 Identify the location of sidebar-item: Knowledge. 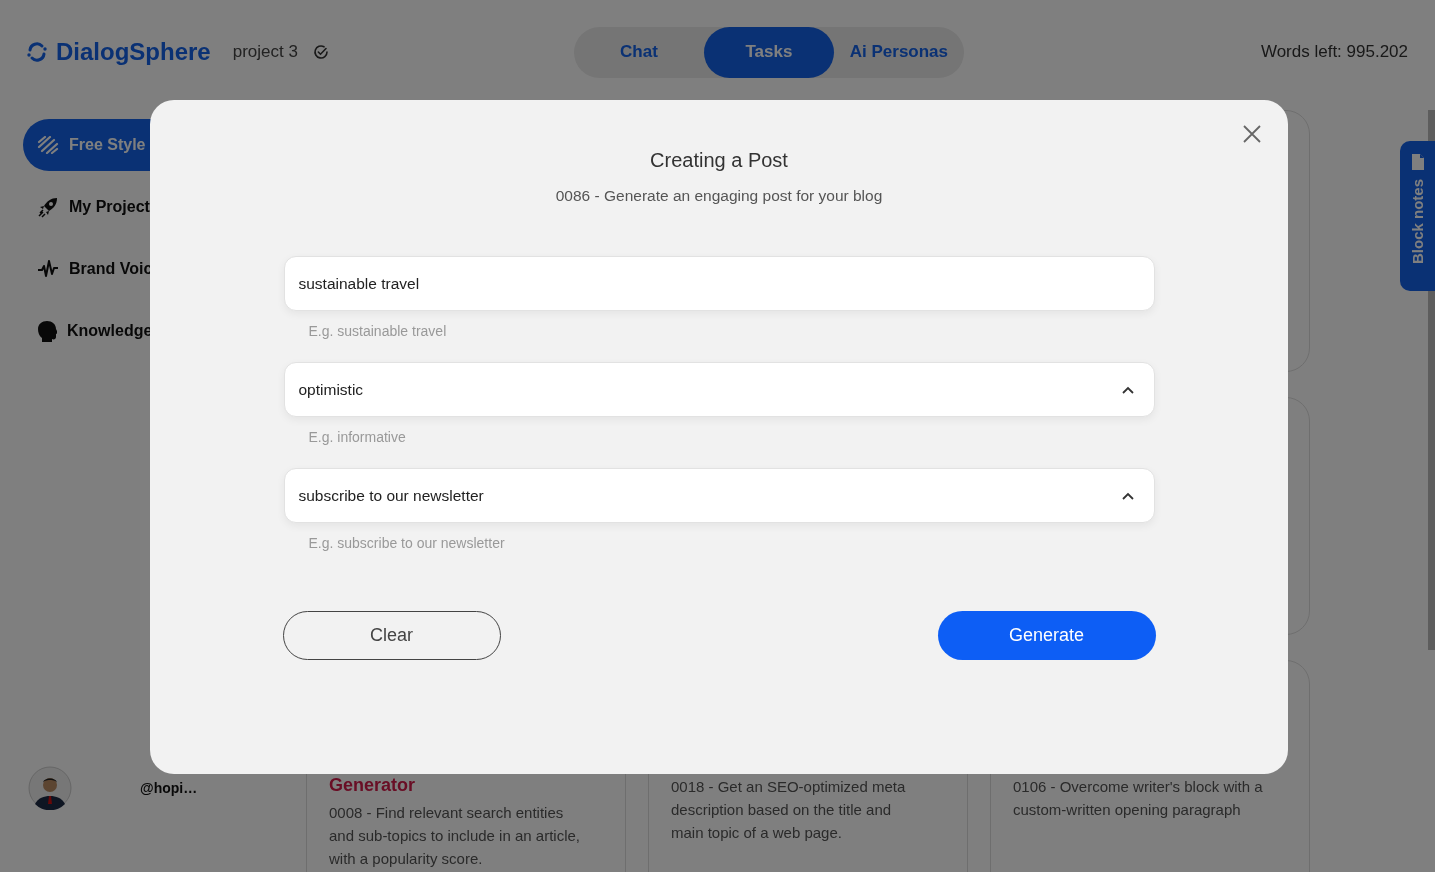
(129, 331).